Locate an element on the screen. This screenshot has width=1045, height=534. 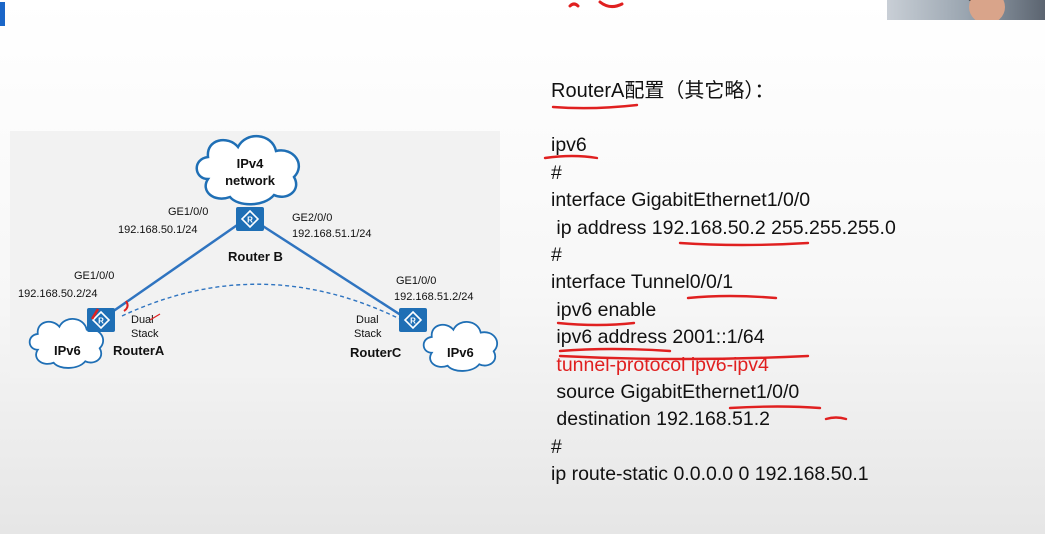
svg-text: network is located at coordinates (250, 180).